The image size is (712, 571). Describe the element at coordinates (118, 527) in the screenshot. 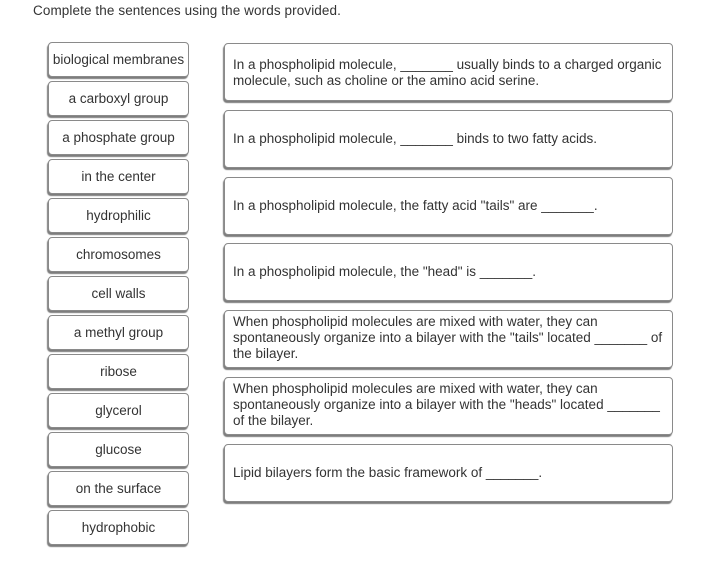

I see `word-tile: hydrophobic` at that location.